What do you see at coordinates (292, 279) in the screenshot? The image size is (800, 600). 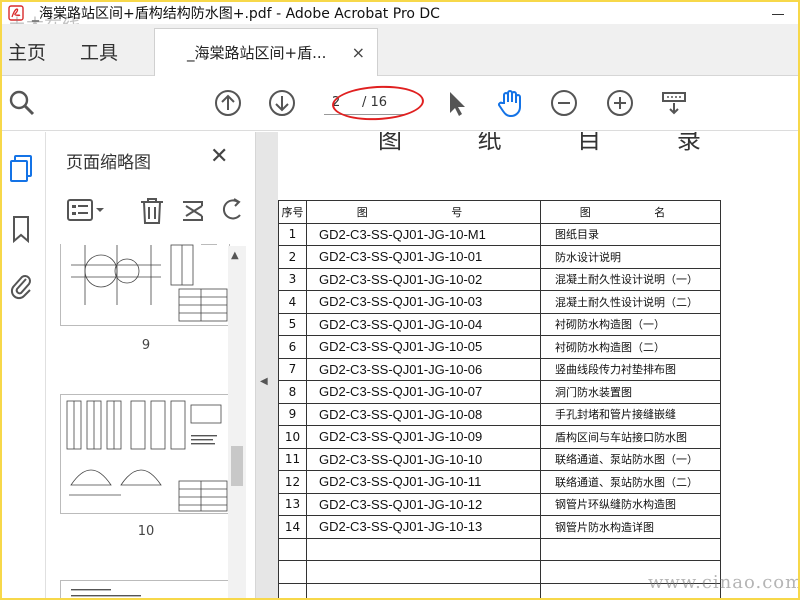 I see `row-number: 3` at bounding box center [292, 279].